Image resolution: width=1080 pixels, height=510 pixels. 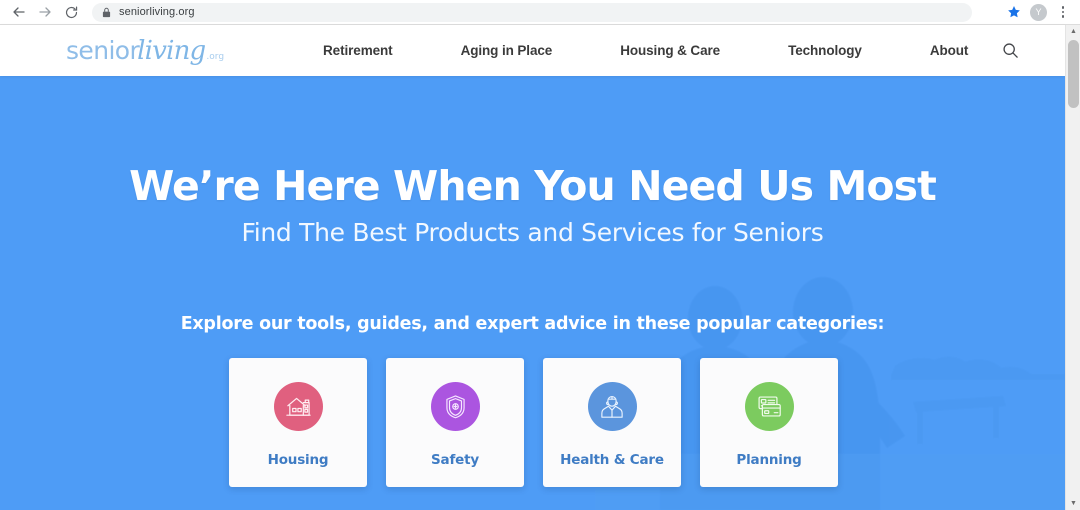 I want to click on scrollbar-up-arrow-icon: ▲, so click(x=1073, y=31).